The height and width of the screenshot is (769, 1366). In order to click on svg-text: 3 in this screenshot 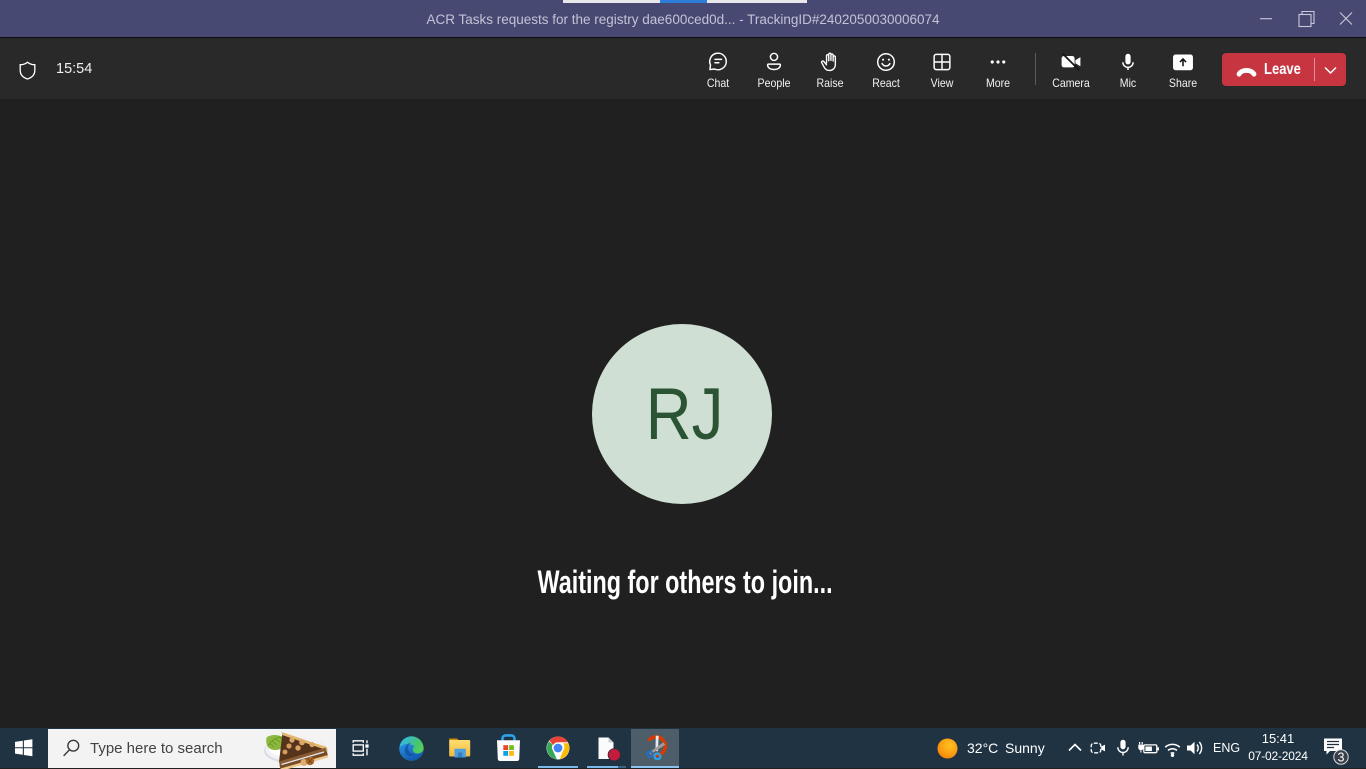, I will do `click(1341, 758)`.